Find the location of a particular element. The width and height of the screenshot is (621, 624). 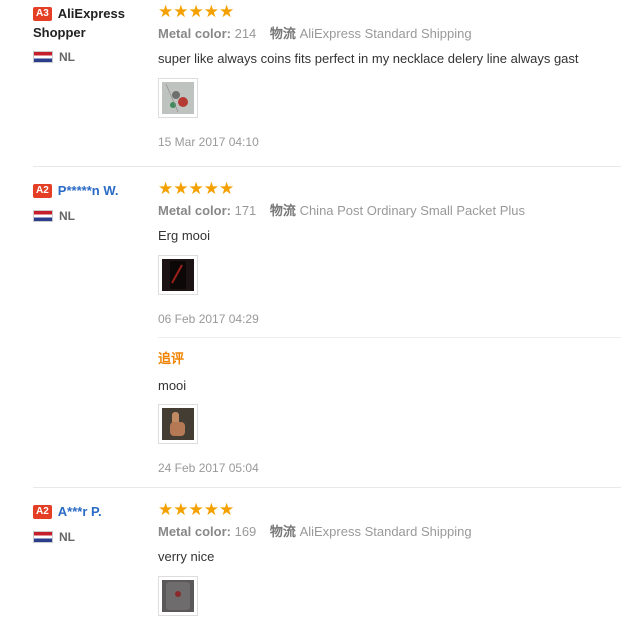

reviewer-name: A2 A***r P. is located at coordinates (92, 511).